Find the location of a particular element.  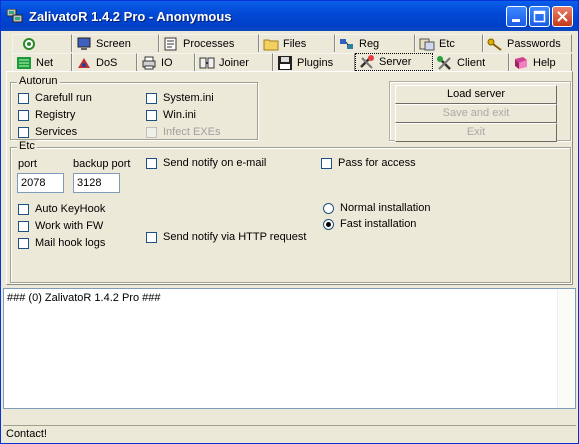

maximize-icon is located at coordinates (539, 16).